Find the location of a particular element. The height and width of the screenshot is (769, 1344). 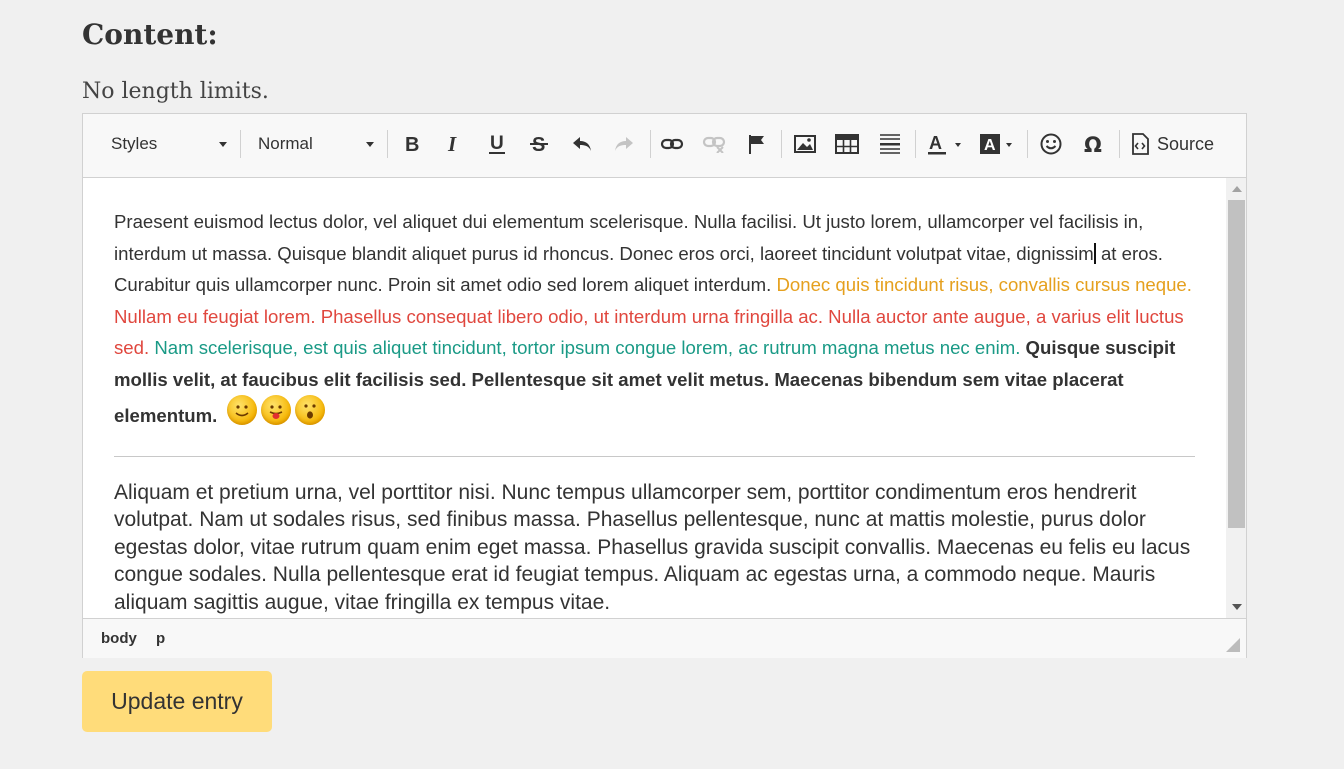

omega-icon: Ω is located at coordinates (1093, 144).